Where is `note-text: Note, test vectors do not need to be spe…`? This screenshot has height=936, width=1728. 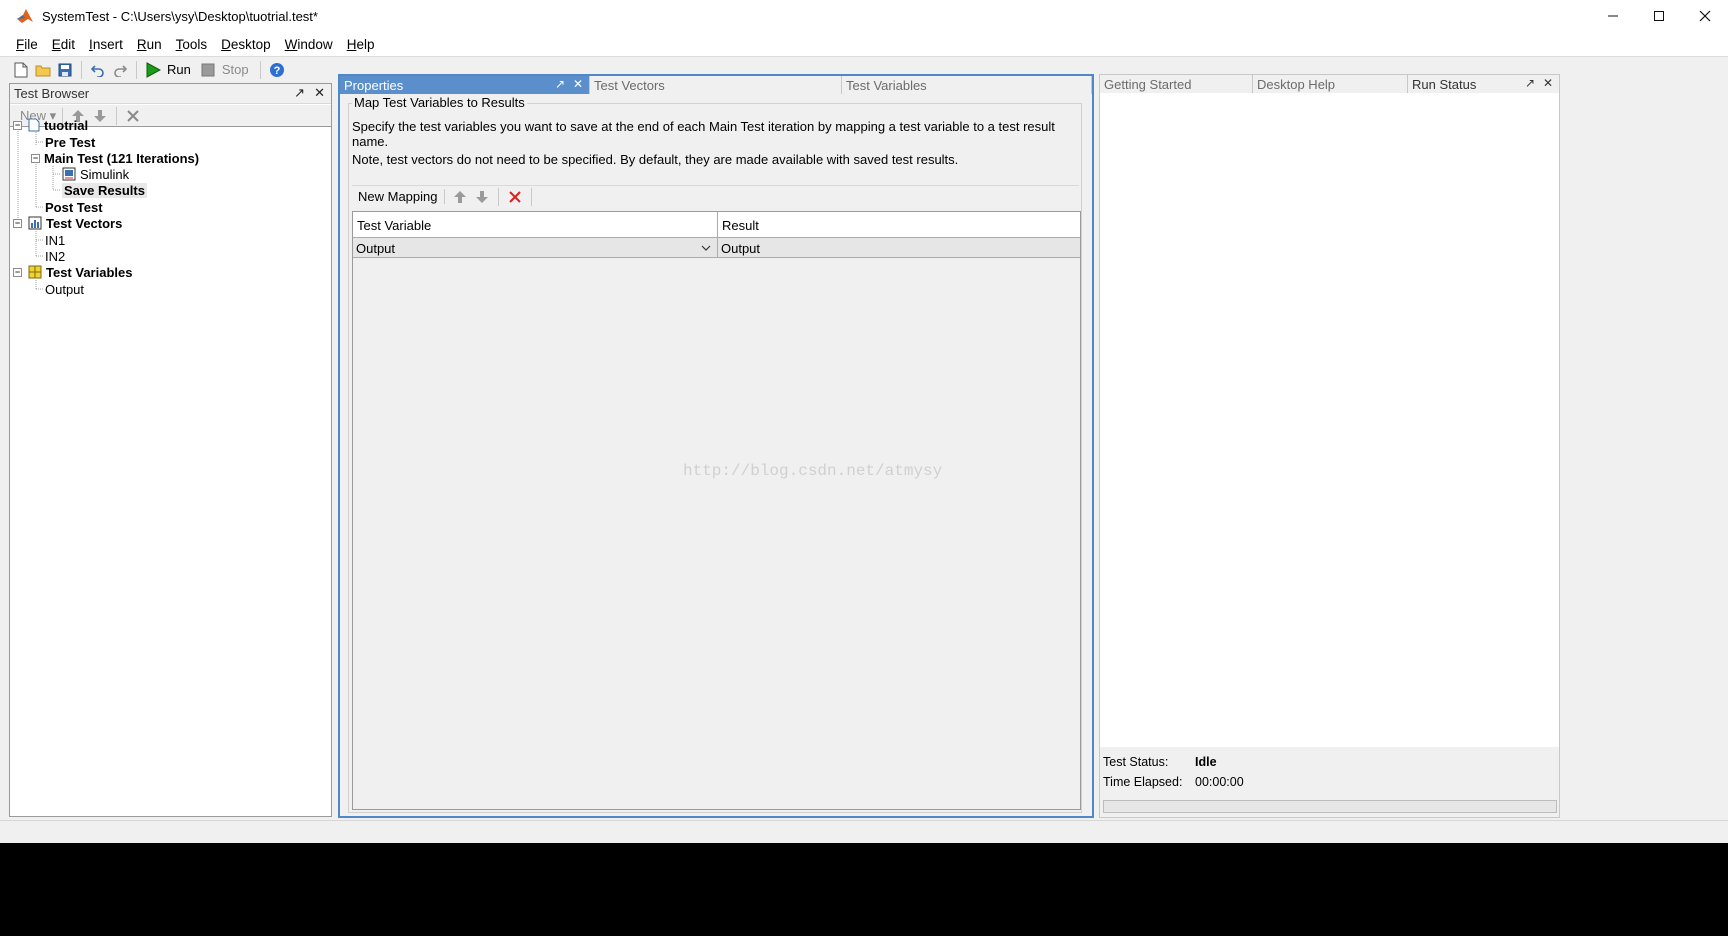
note-text: Note, test vectors do not need to be spe… is located at coordinates (655, 159).